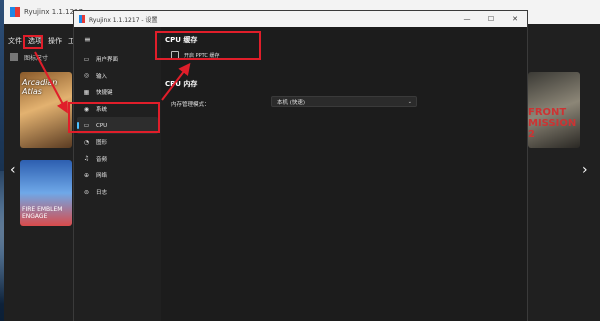  Describe the element at coordinates (515, 19) in the screenshot. I see `close-button: ✕` at that location.